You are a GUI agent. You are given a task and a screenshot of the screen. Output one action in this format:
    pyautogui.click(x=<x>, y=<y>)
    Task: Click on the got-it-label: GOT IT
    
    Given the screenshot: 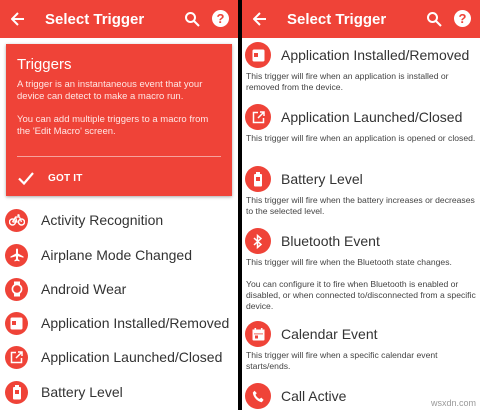 What is the action you would take?
    pyautogui.click(x=65, y=178)
    